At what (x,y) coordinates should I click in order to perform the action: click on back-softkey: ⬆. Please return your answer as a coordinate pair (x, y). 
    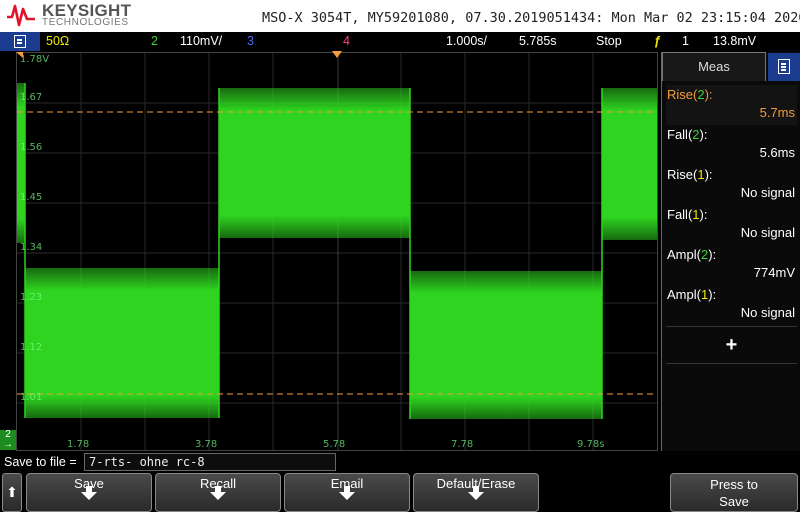
    Looking at the image, I should click on (12, 492).